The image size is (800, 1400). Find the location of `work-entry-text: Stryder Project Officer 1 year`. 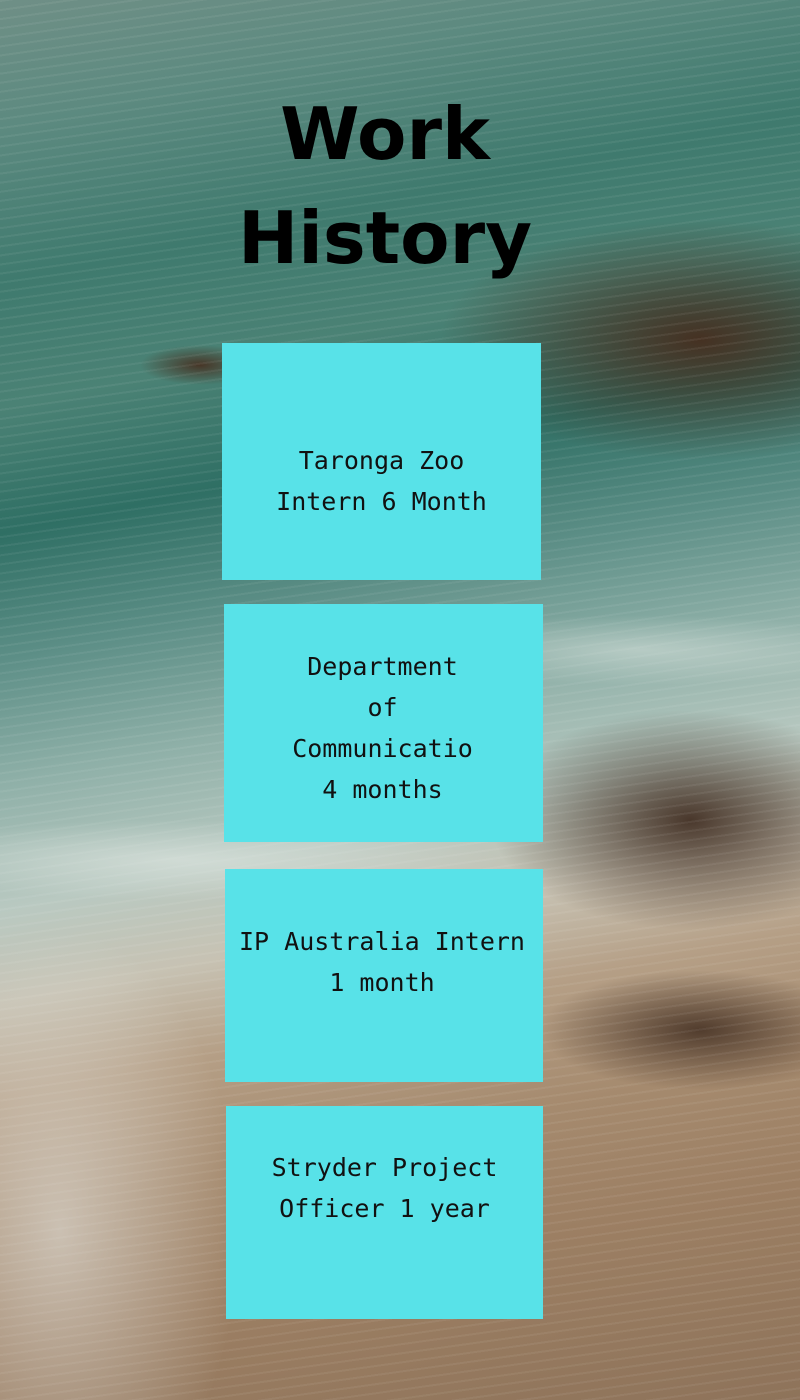

work-entry-text: Stryder Project Officer 1 year is located at coordinates (384, 1188).